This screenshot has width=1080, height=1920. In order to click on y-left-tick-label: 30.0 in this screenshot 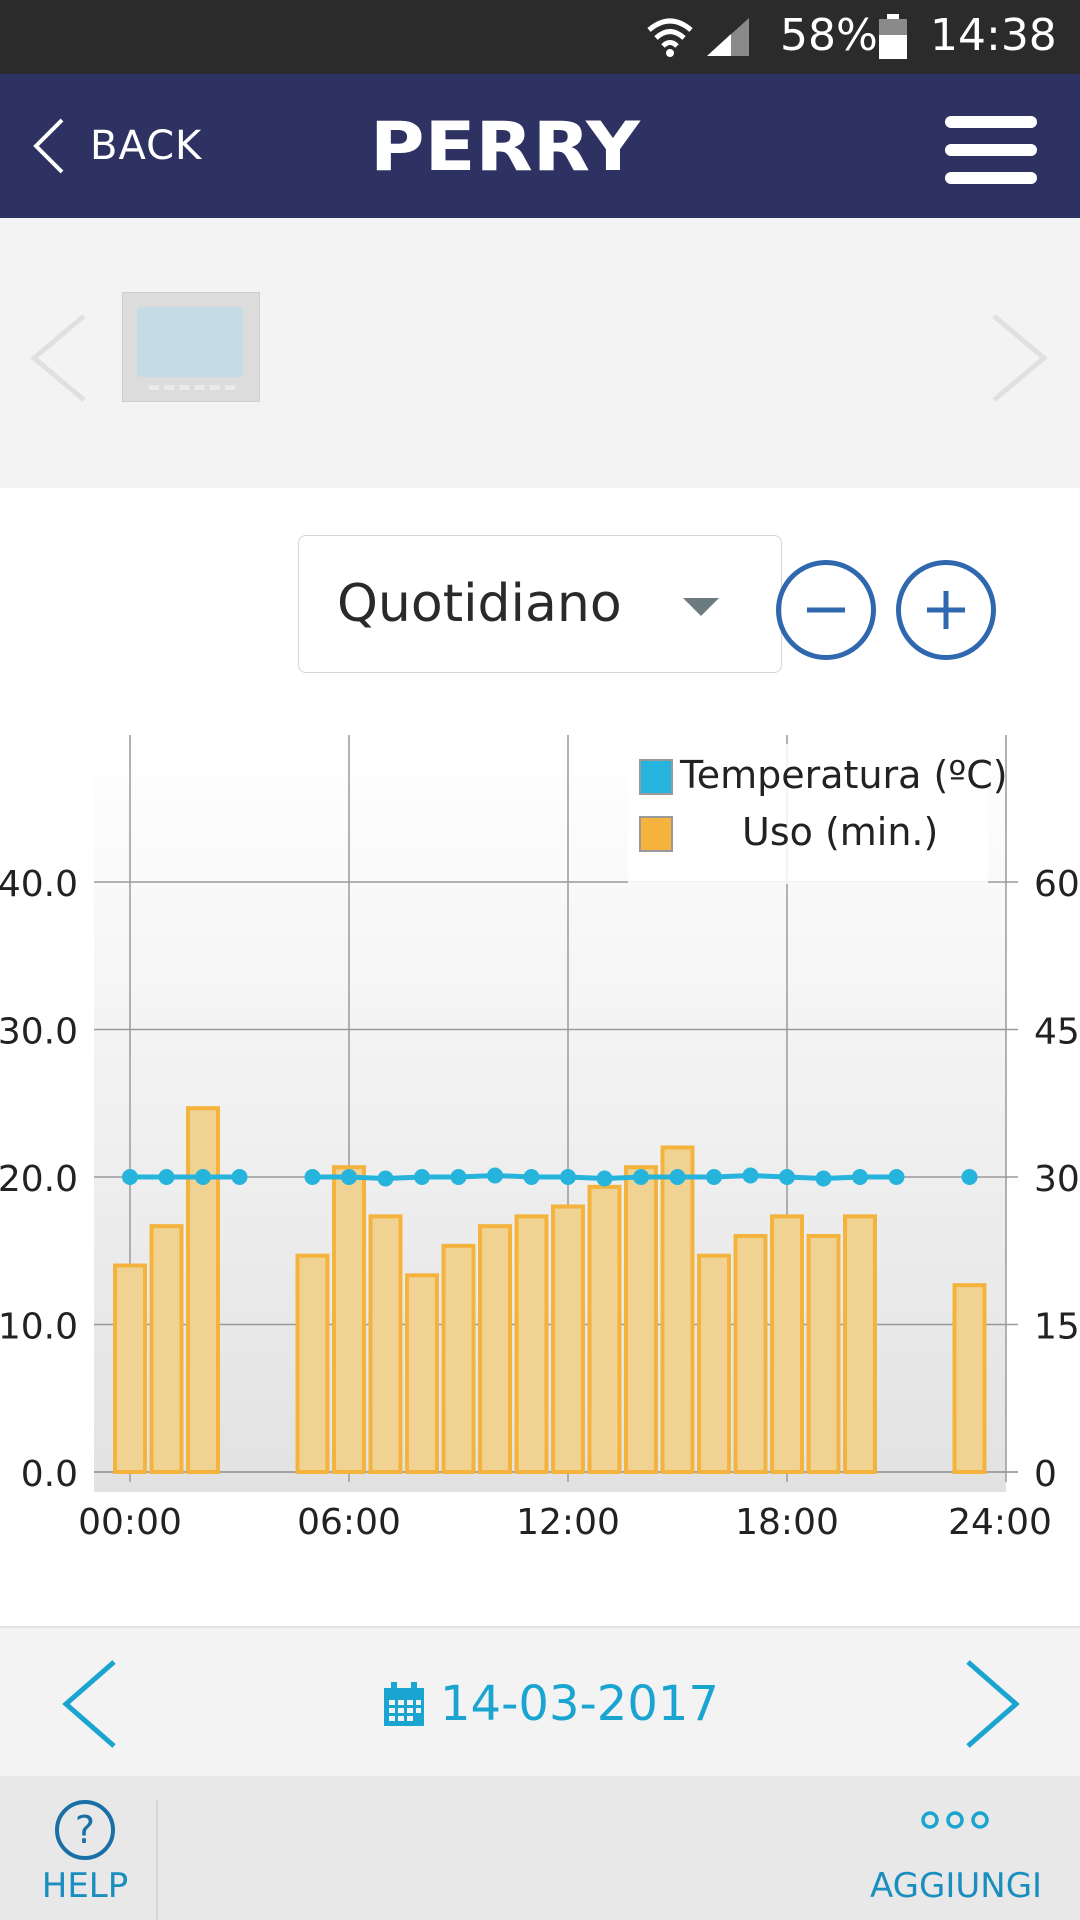, I will do `click(39, 1032)`.